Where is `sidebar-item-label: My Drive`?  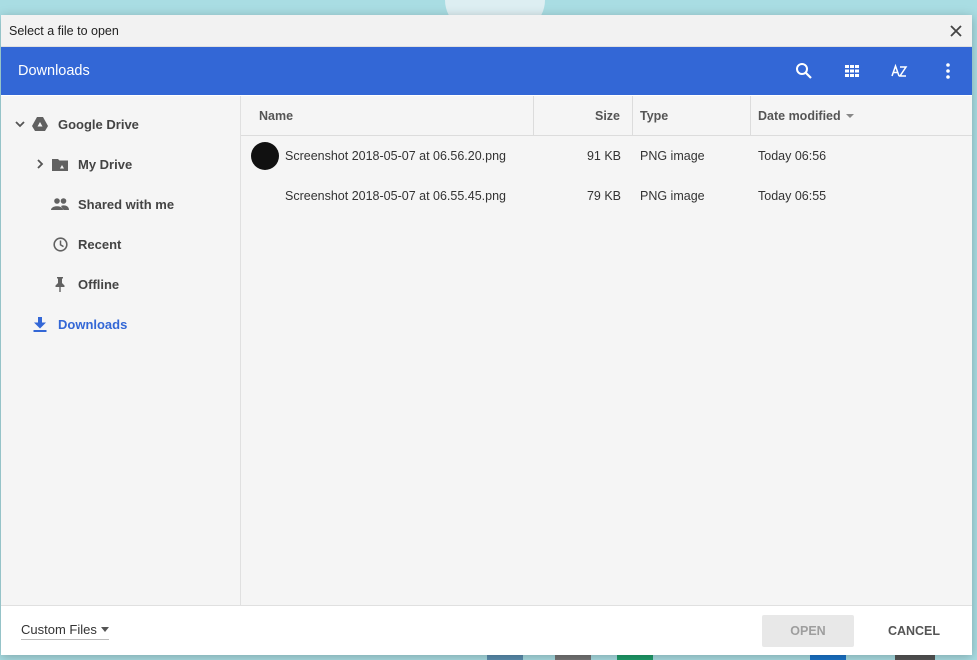 sidebar-item-label: My Drive is located at coordinates (105, 164).